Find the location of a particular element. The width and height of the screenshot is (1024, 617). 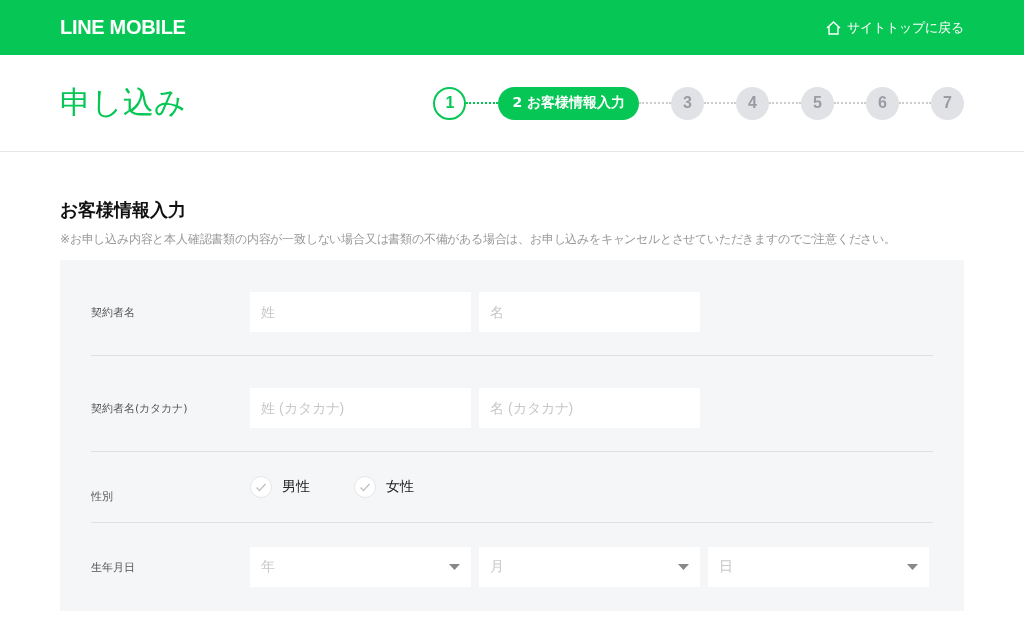

field-label: 契約者名 is located at coordinates (113, 312).